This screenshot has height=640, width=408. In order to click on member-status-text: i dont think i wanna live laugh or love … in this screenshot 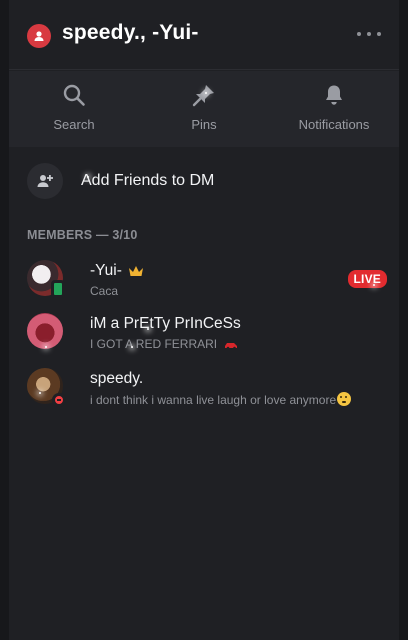, I will do `click(213, 400)`.